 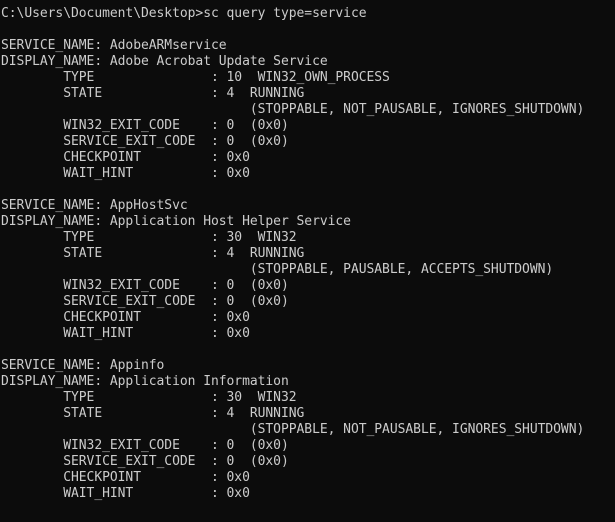 What do you see at coordinates (114, 45) in the screenshot?
I see `console-line: SERVICE_NAME: AdobeARMservice` at bounding box center [114, 45].